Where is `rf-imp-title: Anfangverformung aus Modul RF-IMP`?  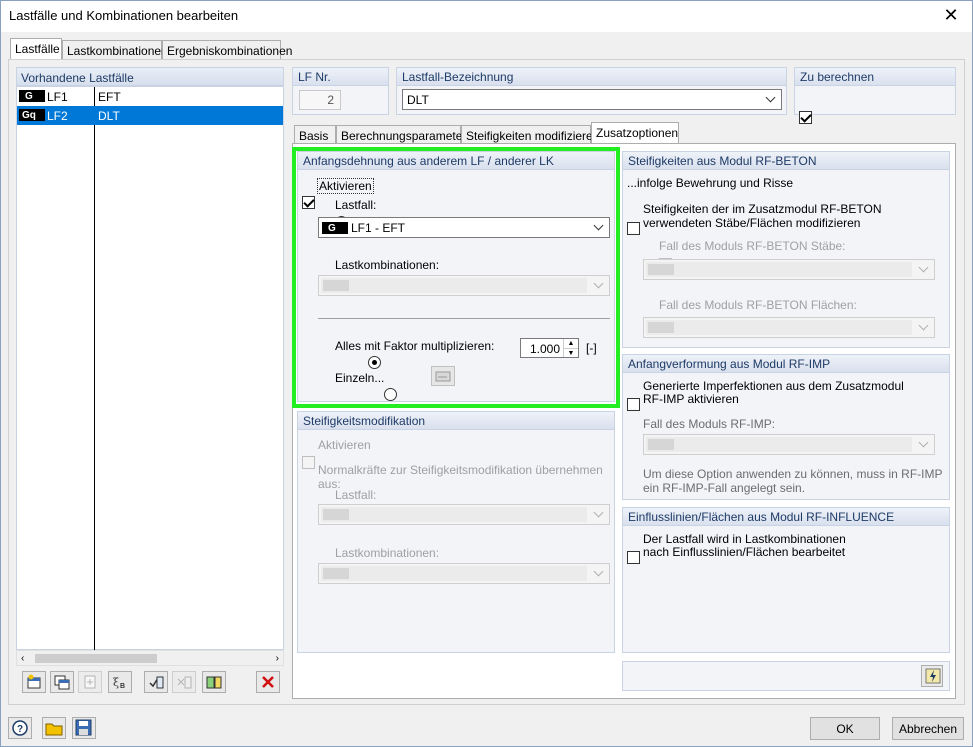
rf-imp-title: Anfangverformung aus Modul RF-IMP is located at coordinates (786, 364).